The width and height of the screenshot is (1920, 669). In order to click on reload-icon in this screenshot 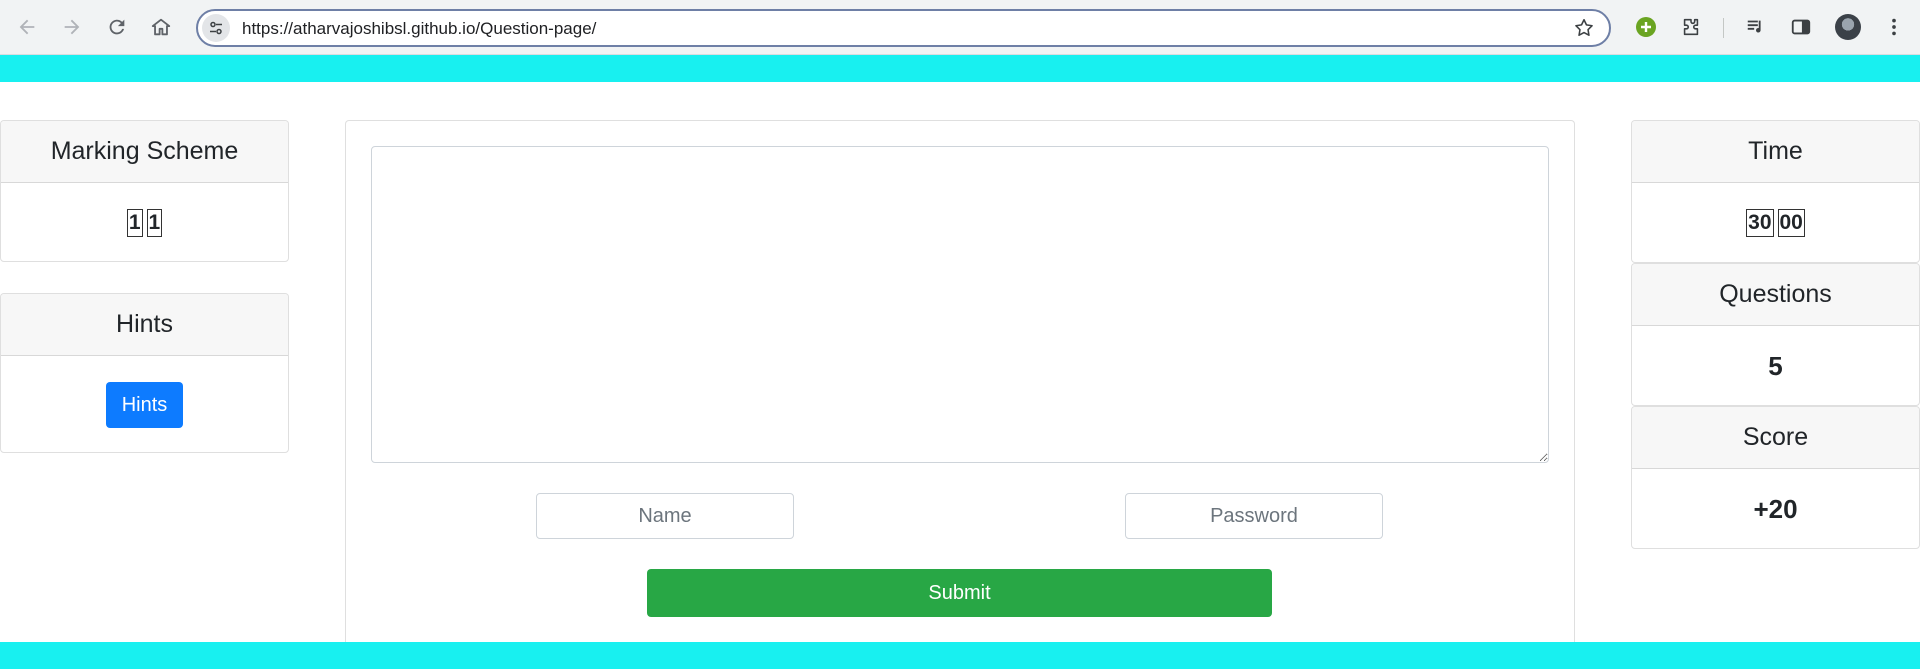, I will do `click(117, 27)`.